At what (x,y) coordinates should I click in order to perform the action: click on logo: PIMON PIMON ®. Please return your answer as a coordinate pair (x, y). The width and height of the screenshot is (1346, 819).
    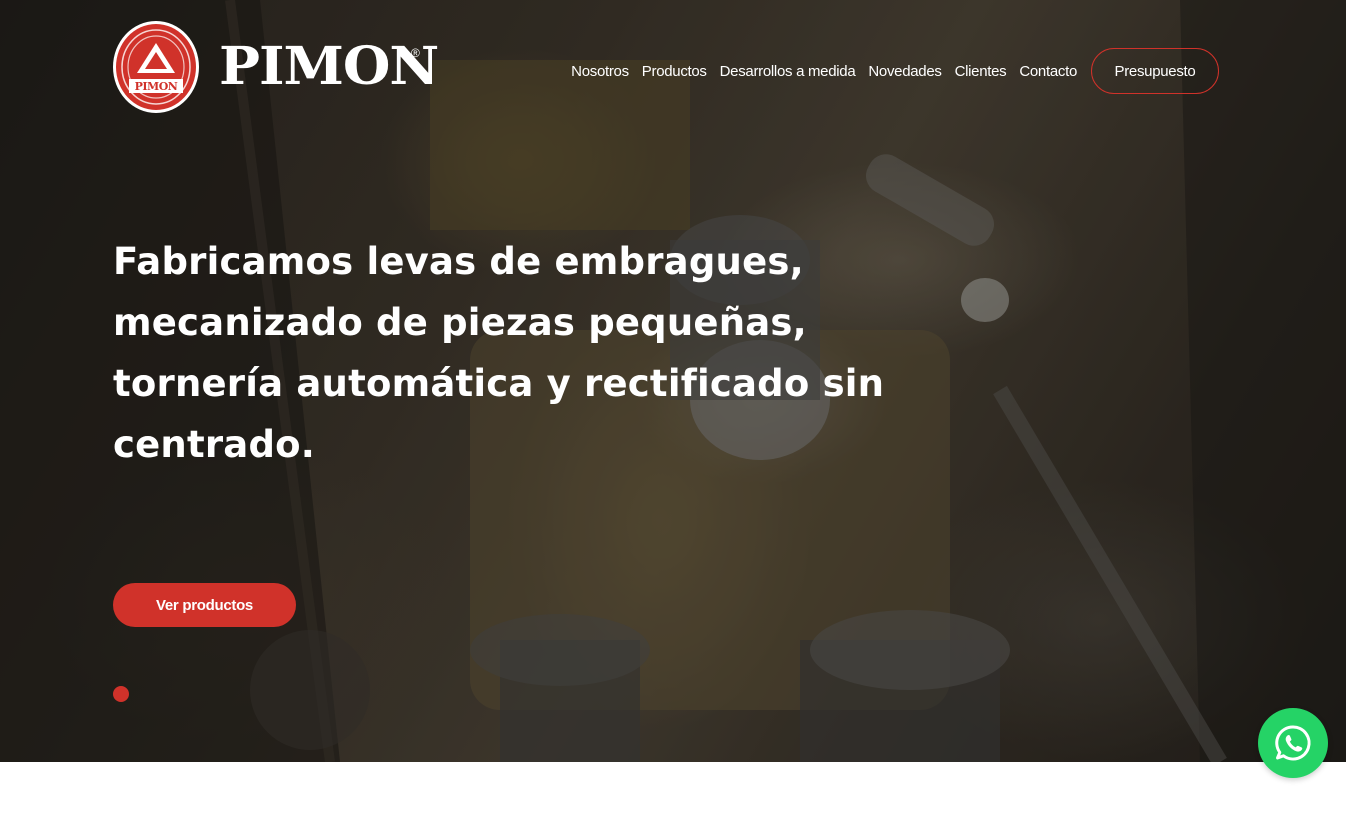
    Looking at the image, I should click on (276, 67).